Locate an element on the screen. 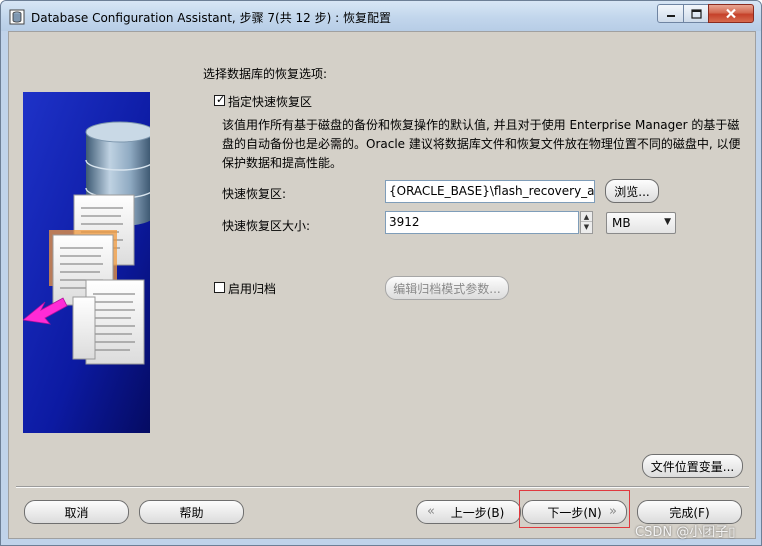 Image resolution: width=762 pixels, height=546 pixels. cancel-button: 取消 is located at coordinates (76, 512).